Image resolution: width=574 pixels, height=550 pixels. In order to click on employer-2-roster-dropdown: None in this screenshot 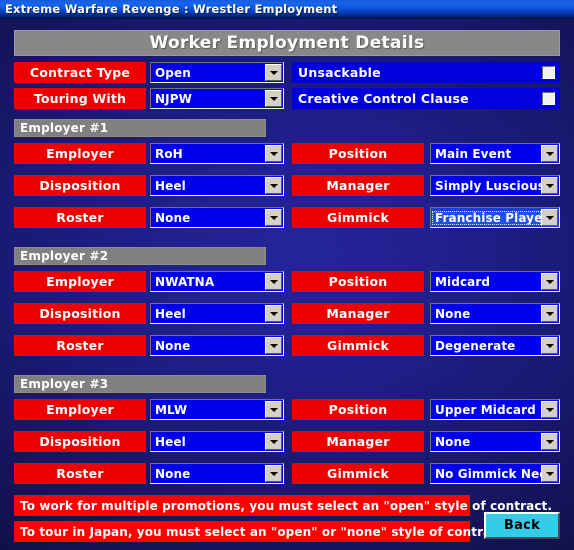, I will do `click(217, 345)`.